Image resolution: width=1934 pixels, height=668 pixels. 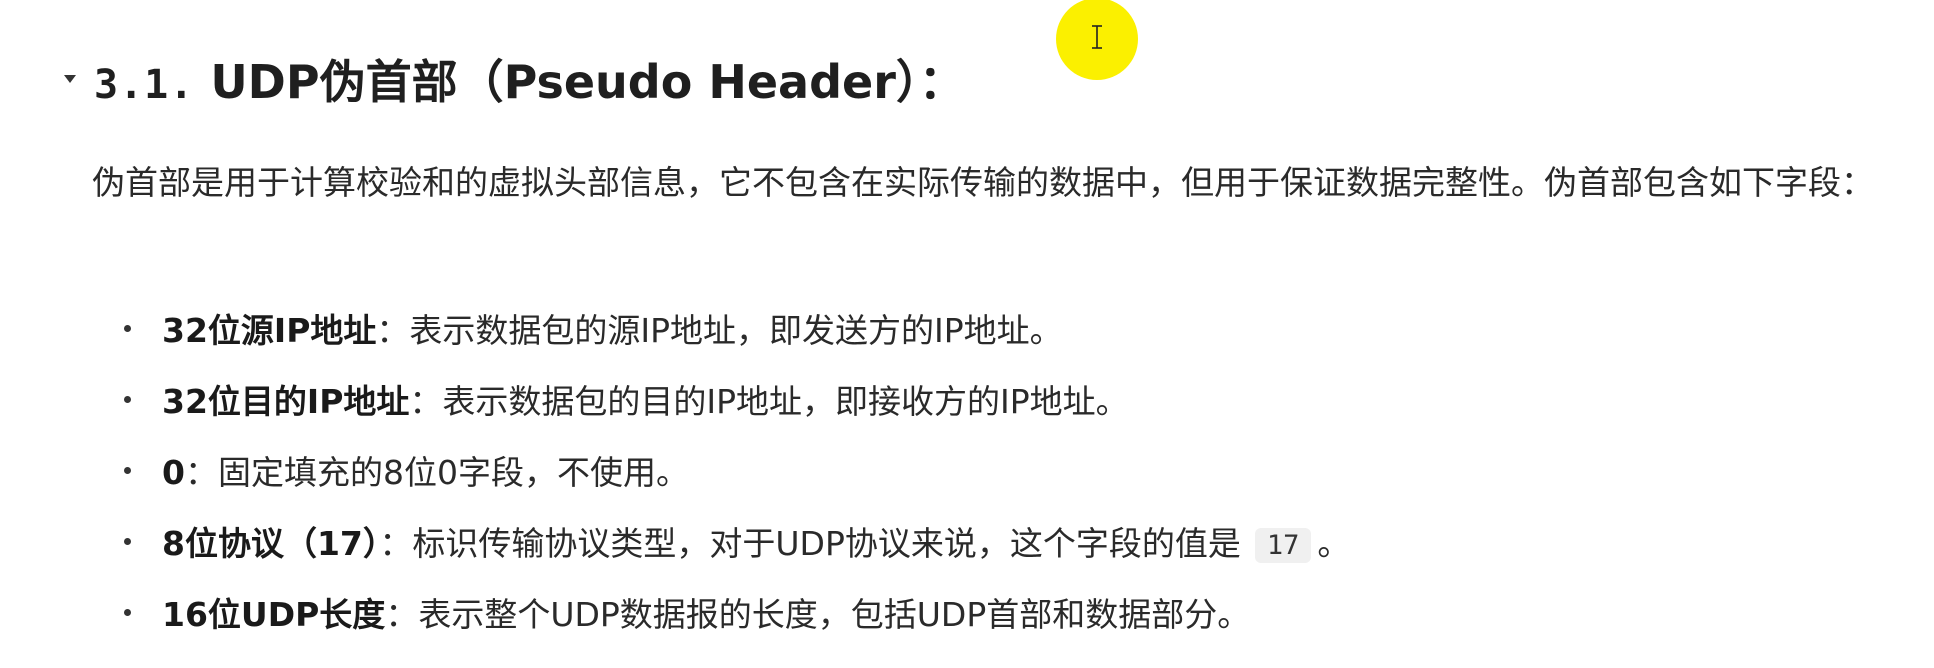 I want to click on field-term: 0, so click(x=173, y=472).